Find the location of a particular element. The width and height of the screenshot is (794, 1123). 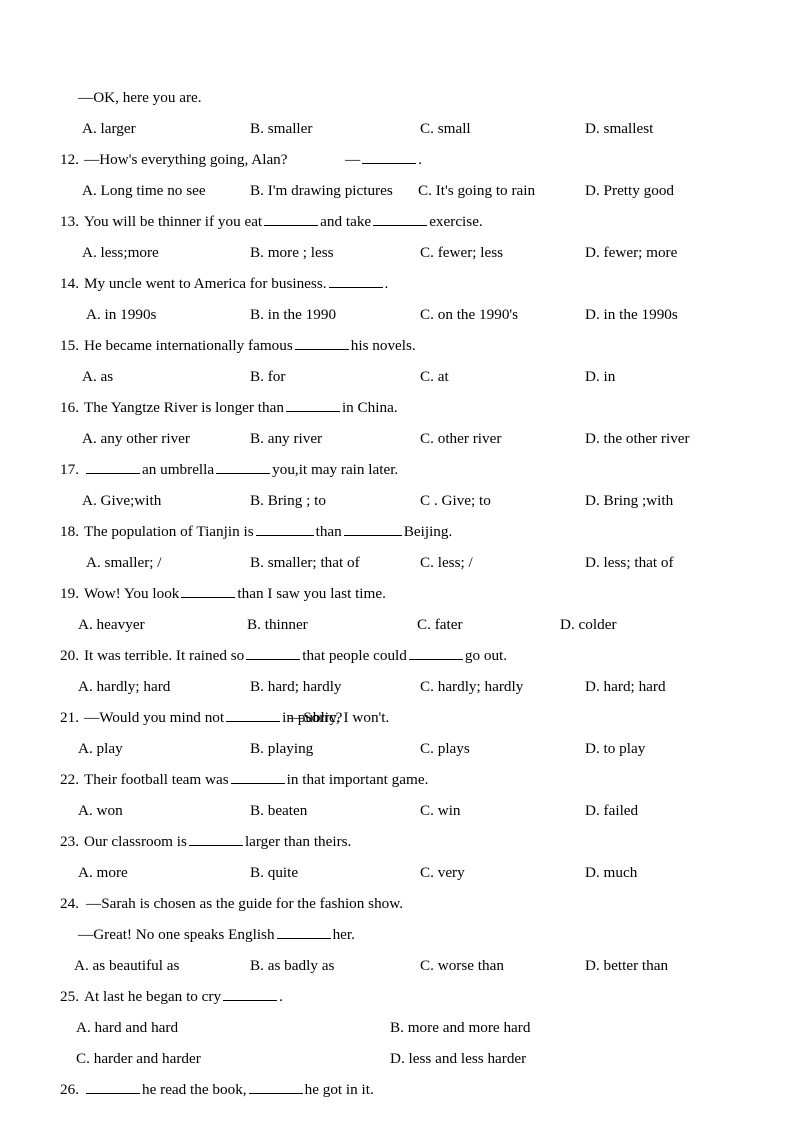

option-a: A. heavyer is located at coordinates (111, 624).